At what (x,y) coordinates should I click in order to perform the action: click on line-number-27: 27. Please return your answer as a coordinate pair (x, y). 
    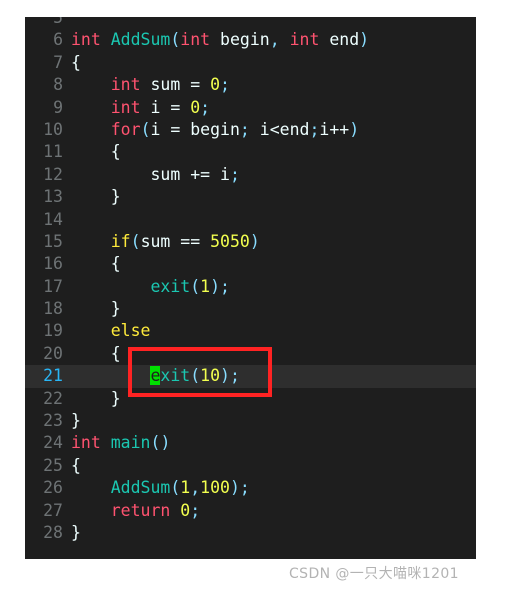
    Looking at the image, I should click on (53, 510).